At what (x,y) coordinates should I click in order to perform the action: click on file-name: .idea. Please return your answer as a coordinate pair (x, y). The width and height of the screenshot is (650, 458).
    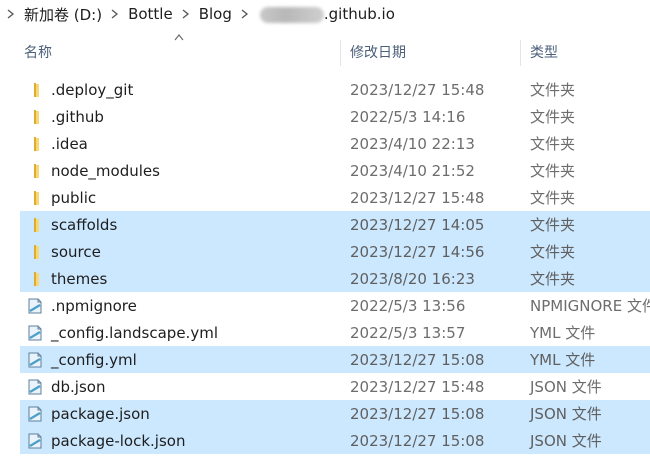
    Looking at the image, I should click on (69, 144).